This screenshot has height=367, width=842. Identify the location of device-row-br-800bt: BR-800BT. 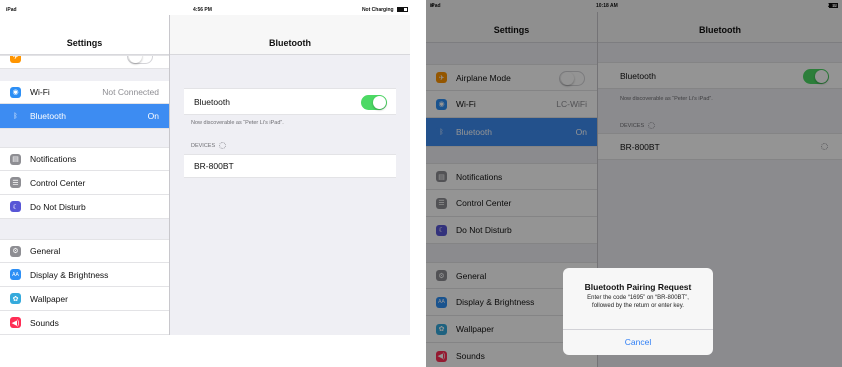
(290, 166).